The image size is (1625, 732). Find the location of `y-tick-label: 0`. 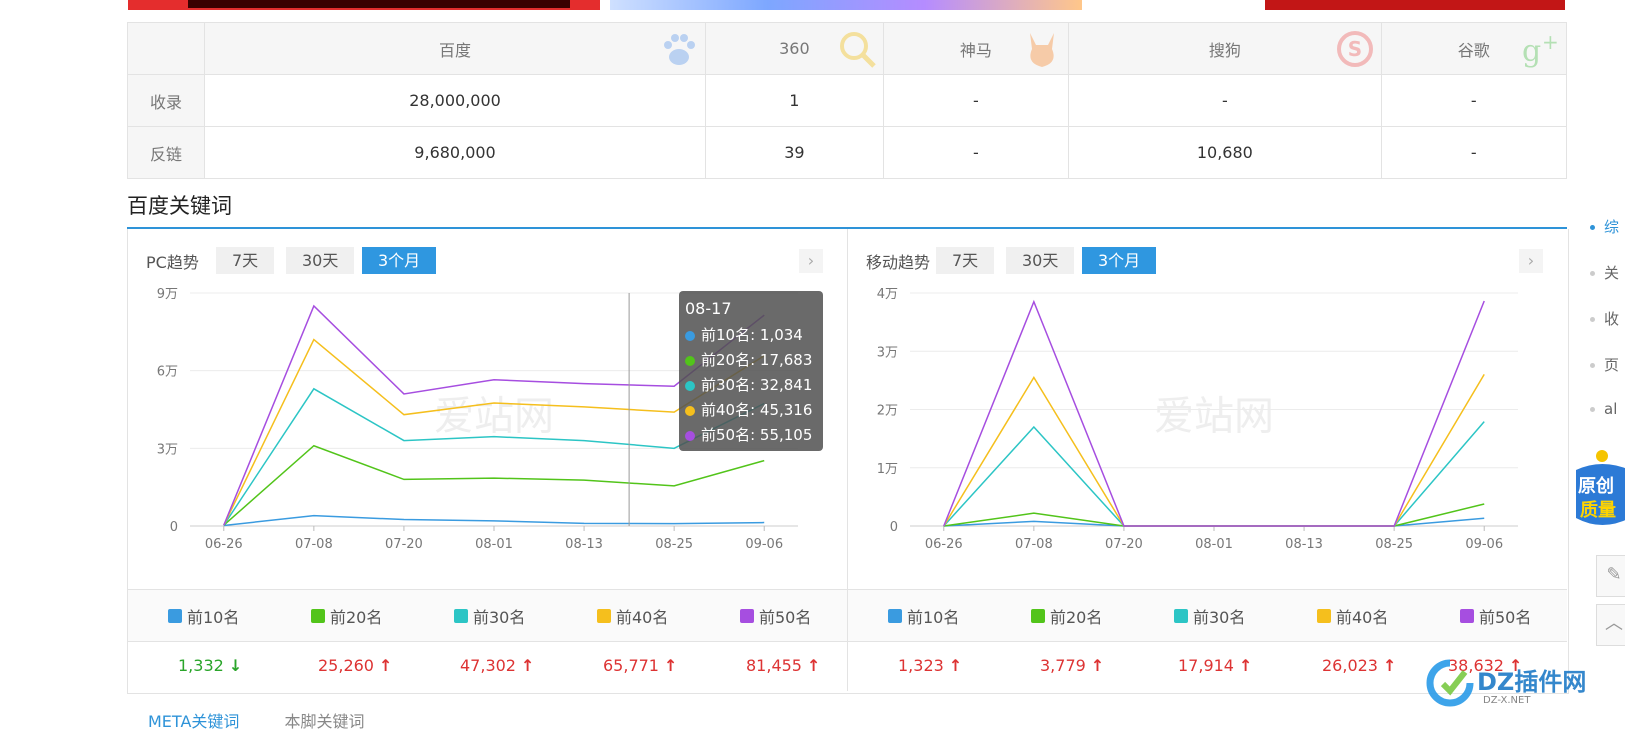

y-tick-label: 0 is located at coordinates (894, 527).